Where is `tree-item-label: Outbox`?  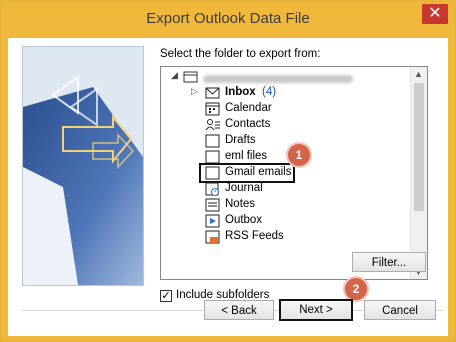 tree-item-label: Outbox is located at coordinates (244, 220).